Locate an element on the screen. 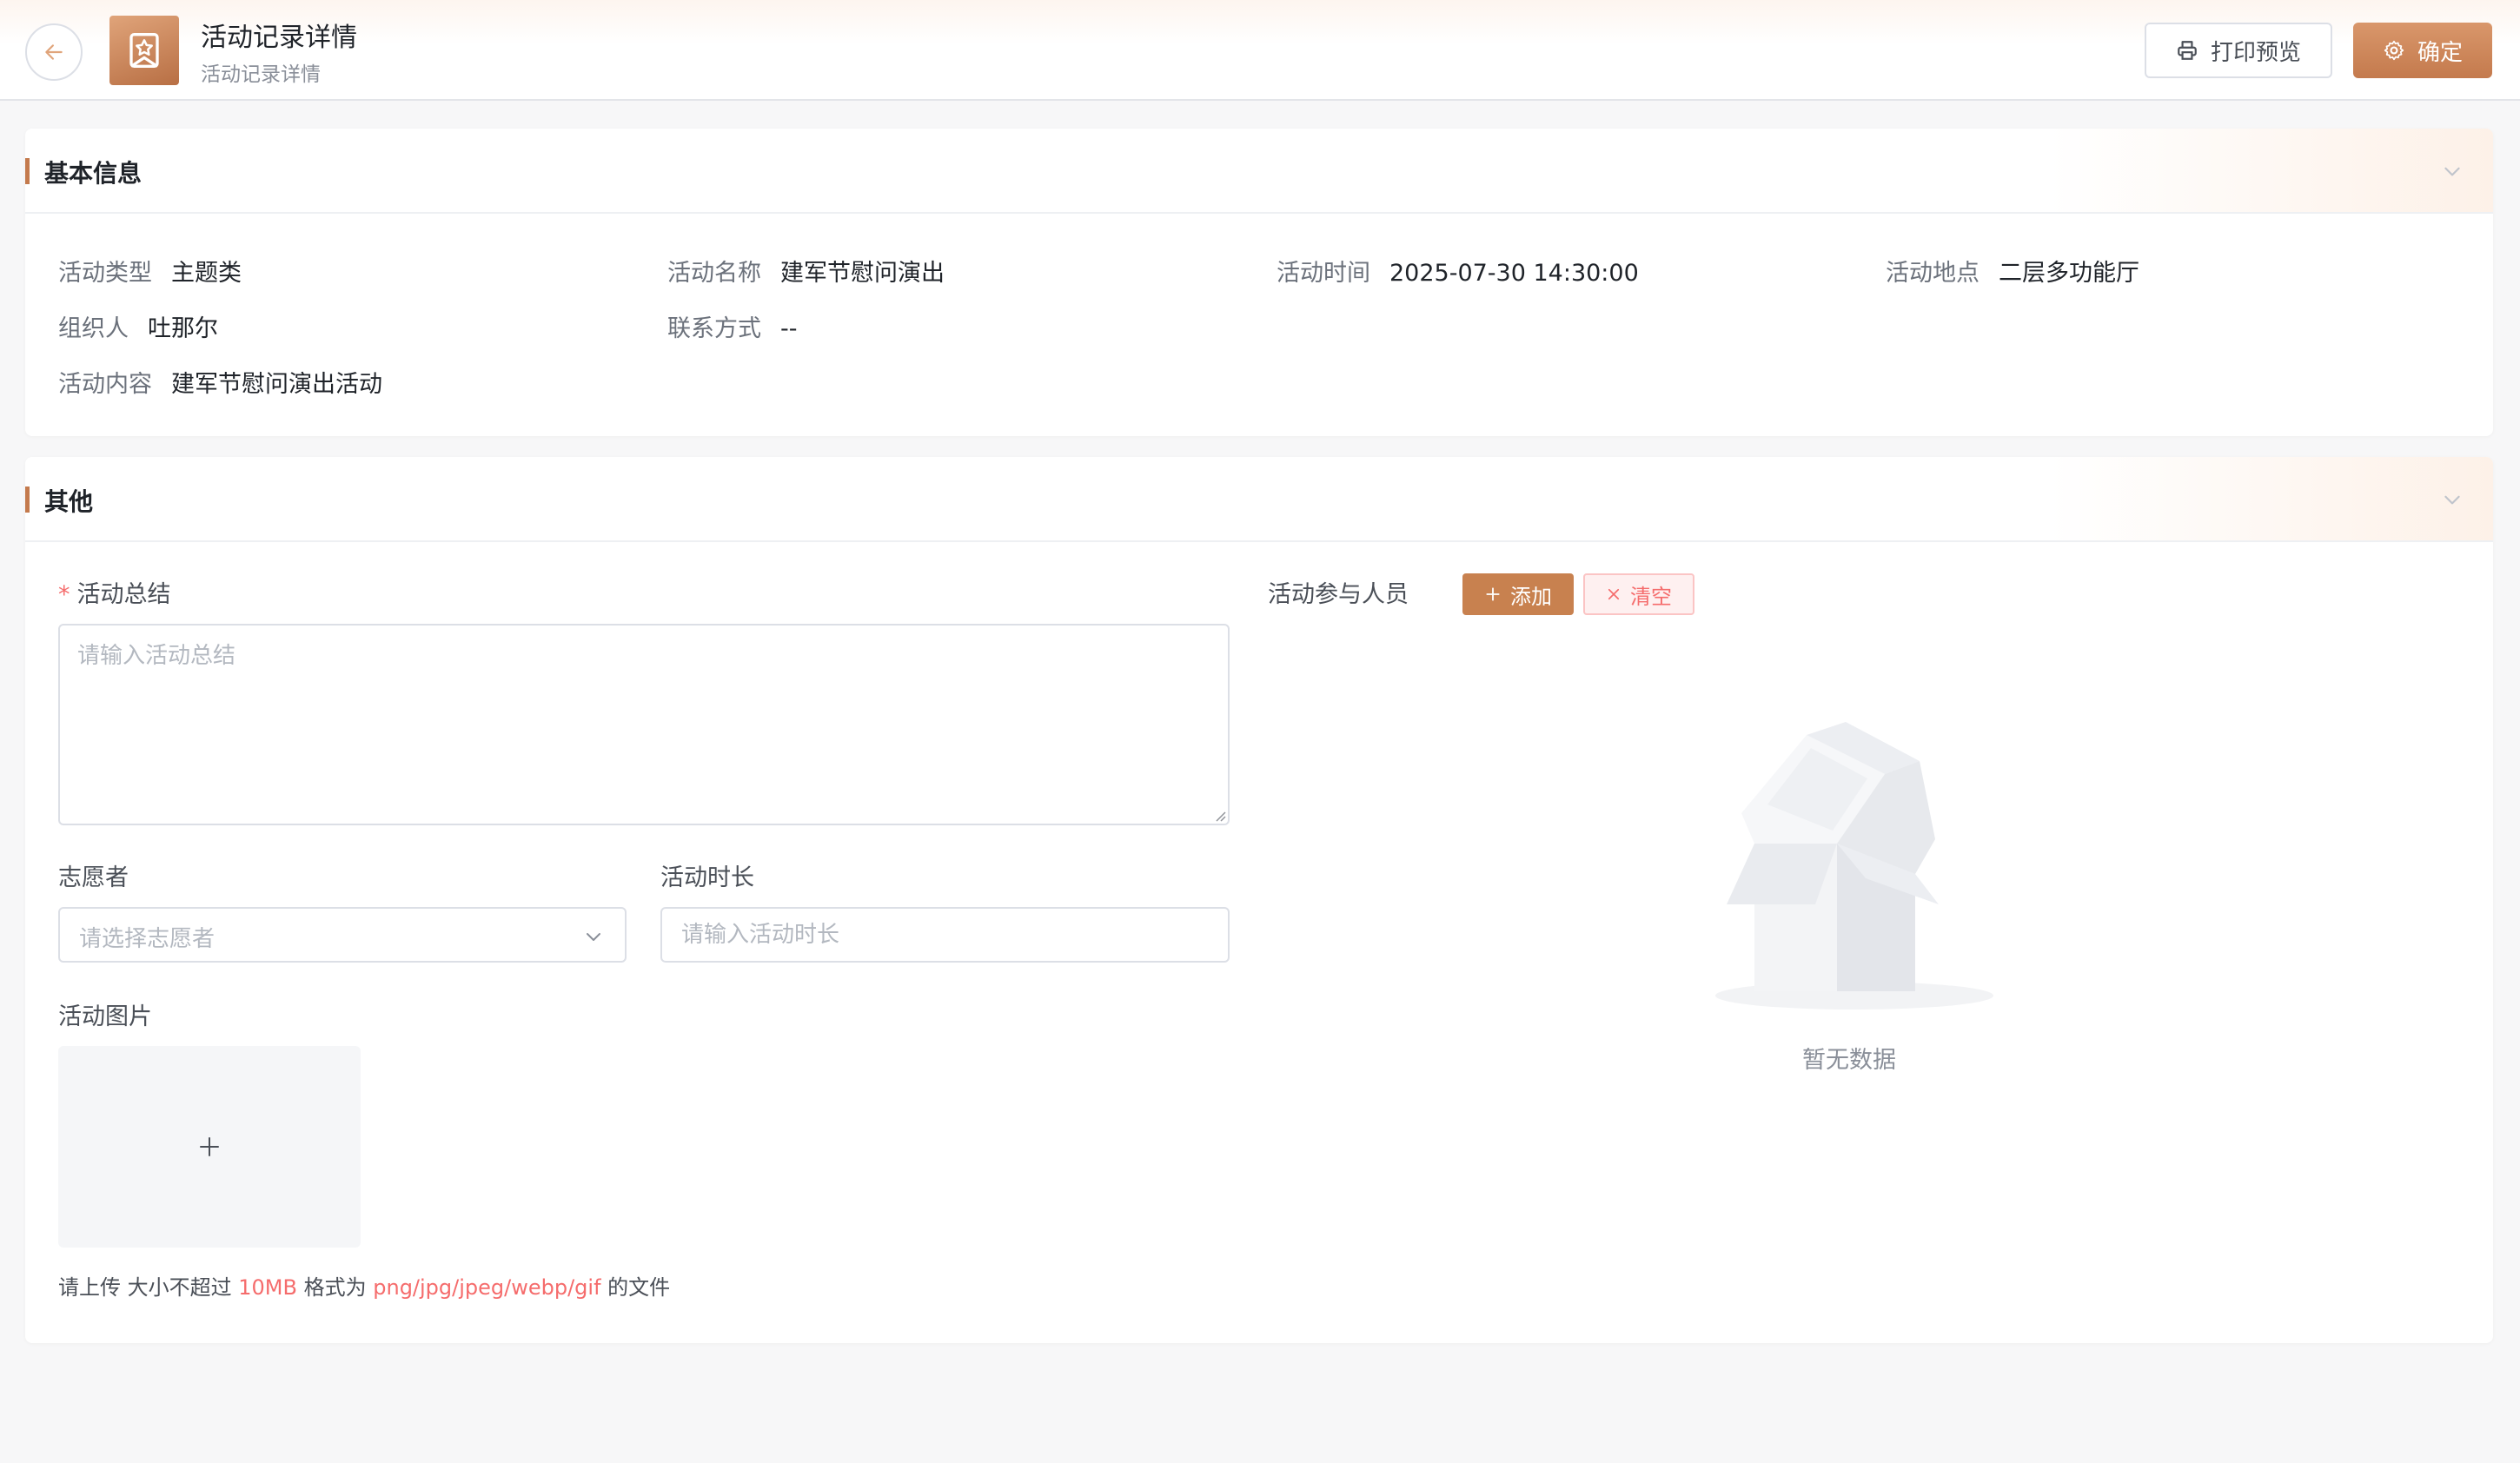 The width and height of the screenshot is (2520, 1463). field-label: 活动内容 is located at coordinates (105, 384).